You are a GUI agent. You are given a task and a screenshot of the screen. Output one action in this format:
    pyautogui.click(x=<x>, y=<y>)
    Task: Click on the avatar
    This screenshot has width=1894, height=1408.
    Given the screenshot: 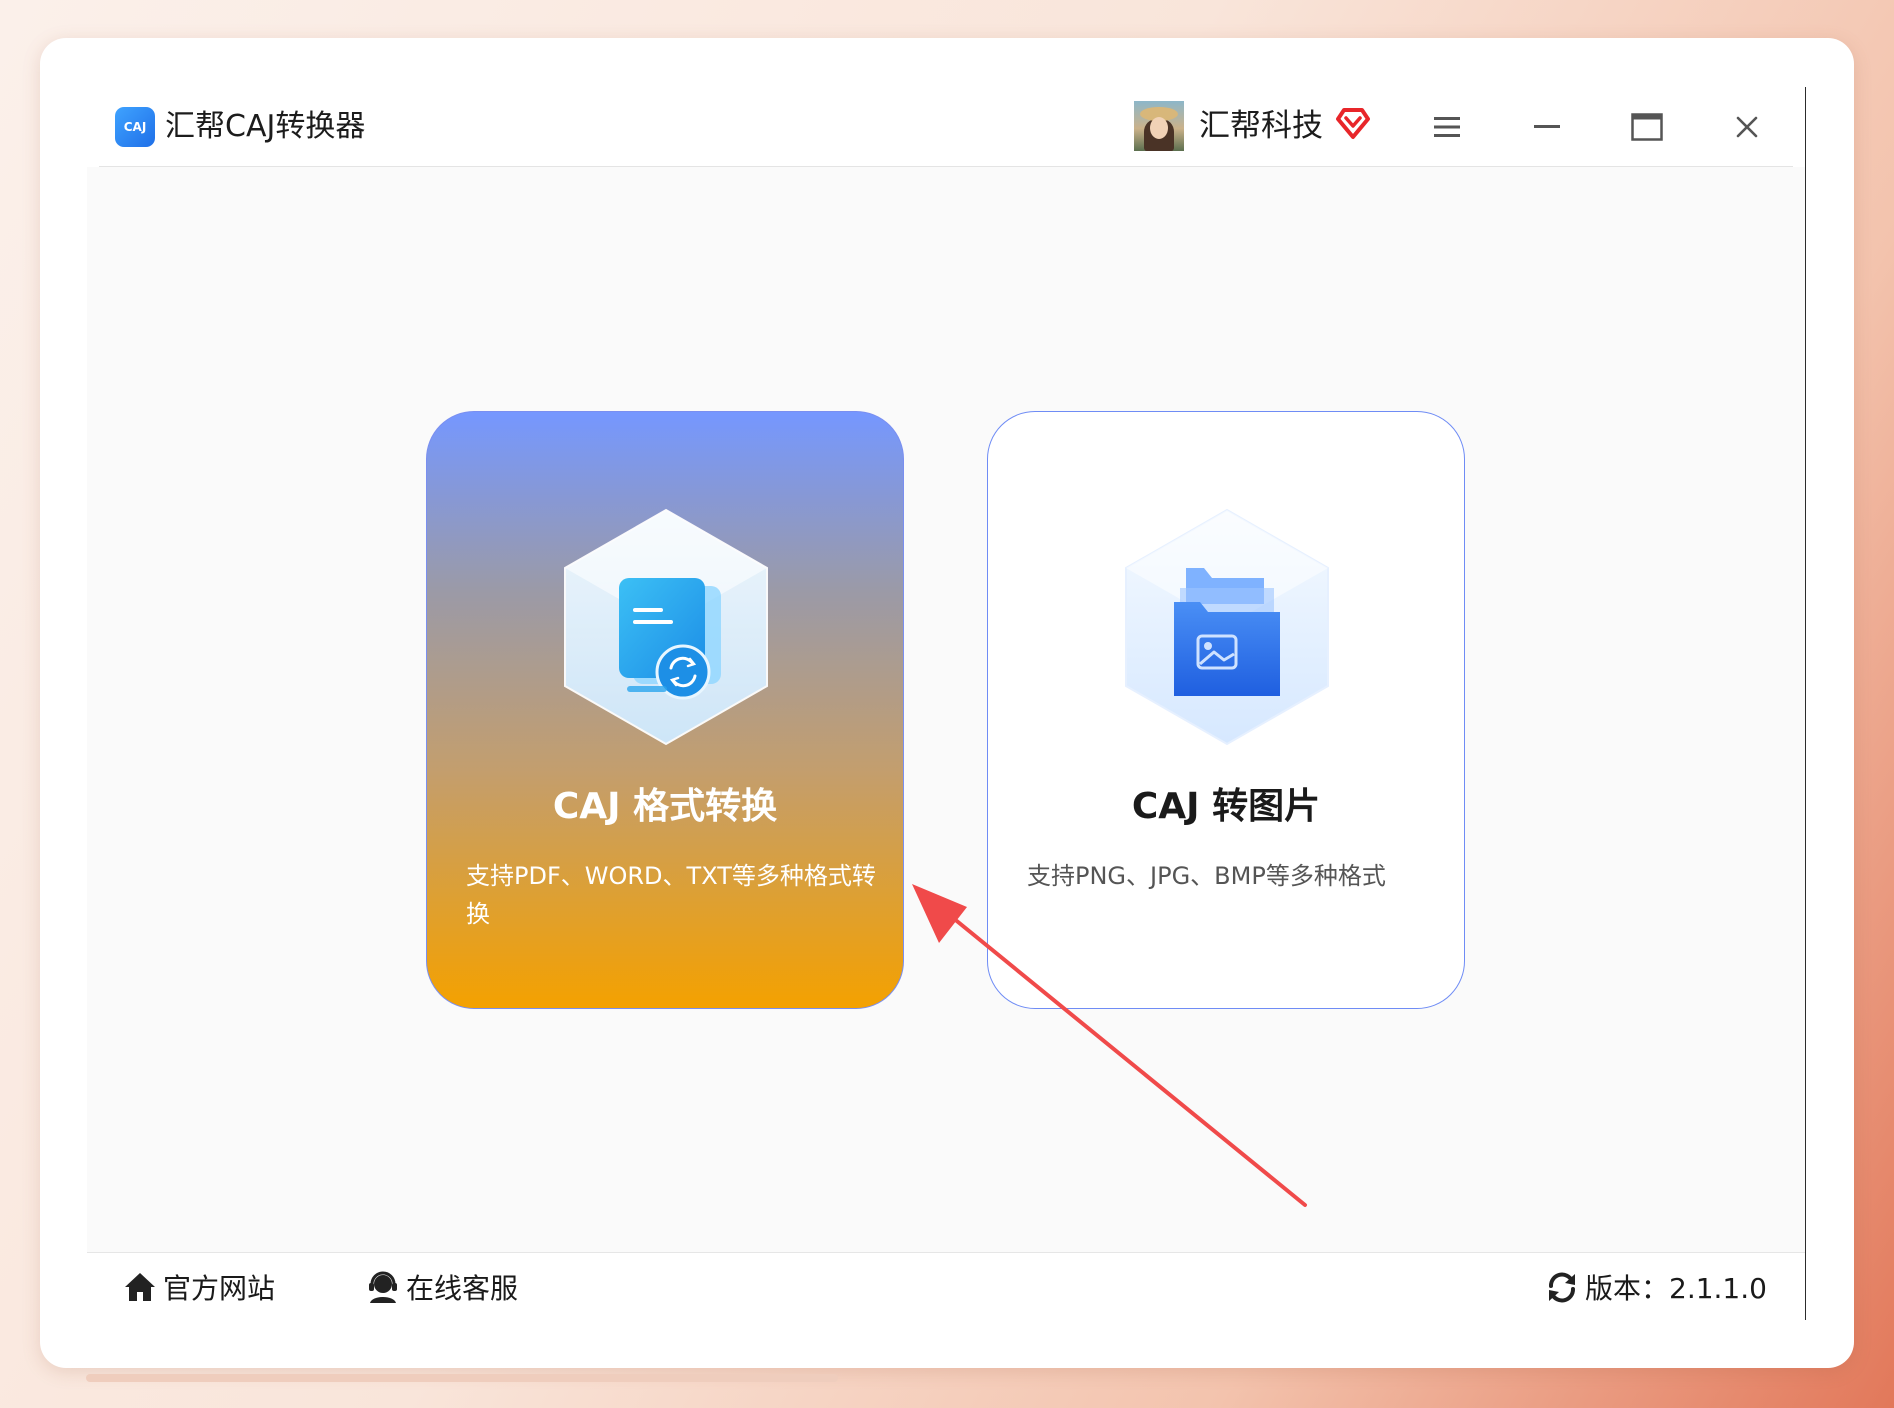 What is the action you would take?
    pyautogui.click(x=1159, y=126)
    